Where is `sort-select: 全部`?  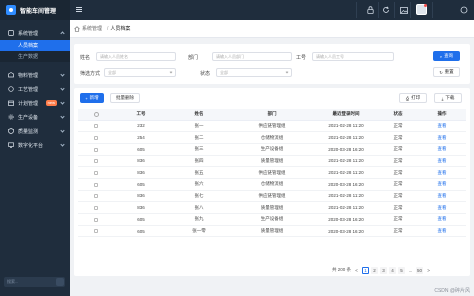
sort-select: 全部 is located at coordinates (140, 72).